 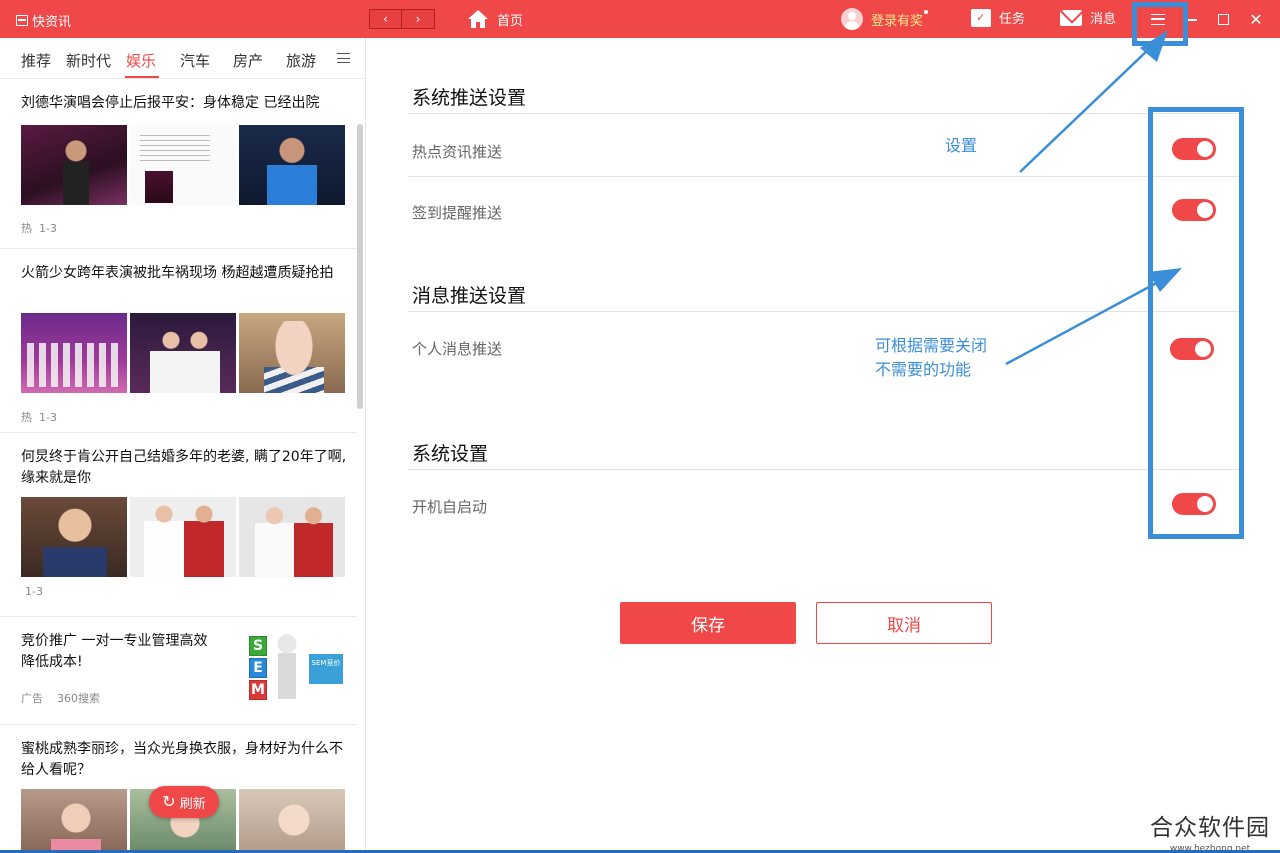 What do you see at coordinates (418, 19) in the screenshot?
I see `forward-button: ›` at bounding box center [418, 19].